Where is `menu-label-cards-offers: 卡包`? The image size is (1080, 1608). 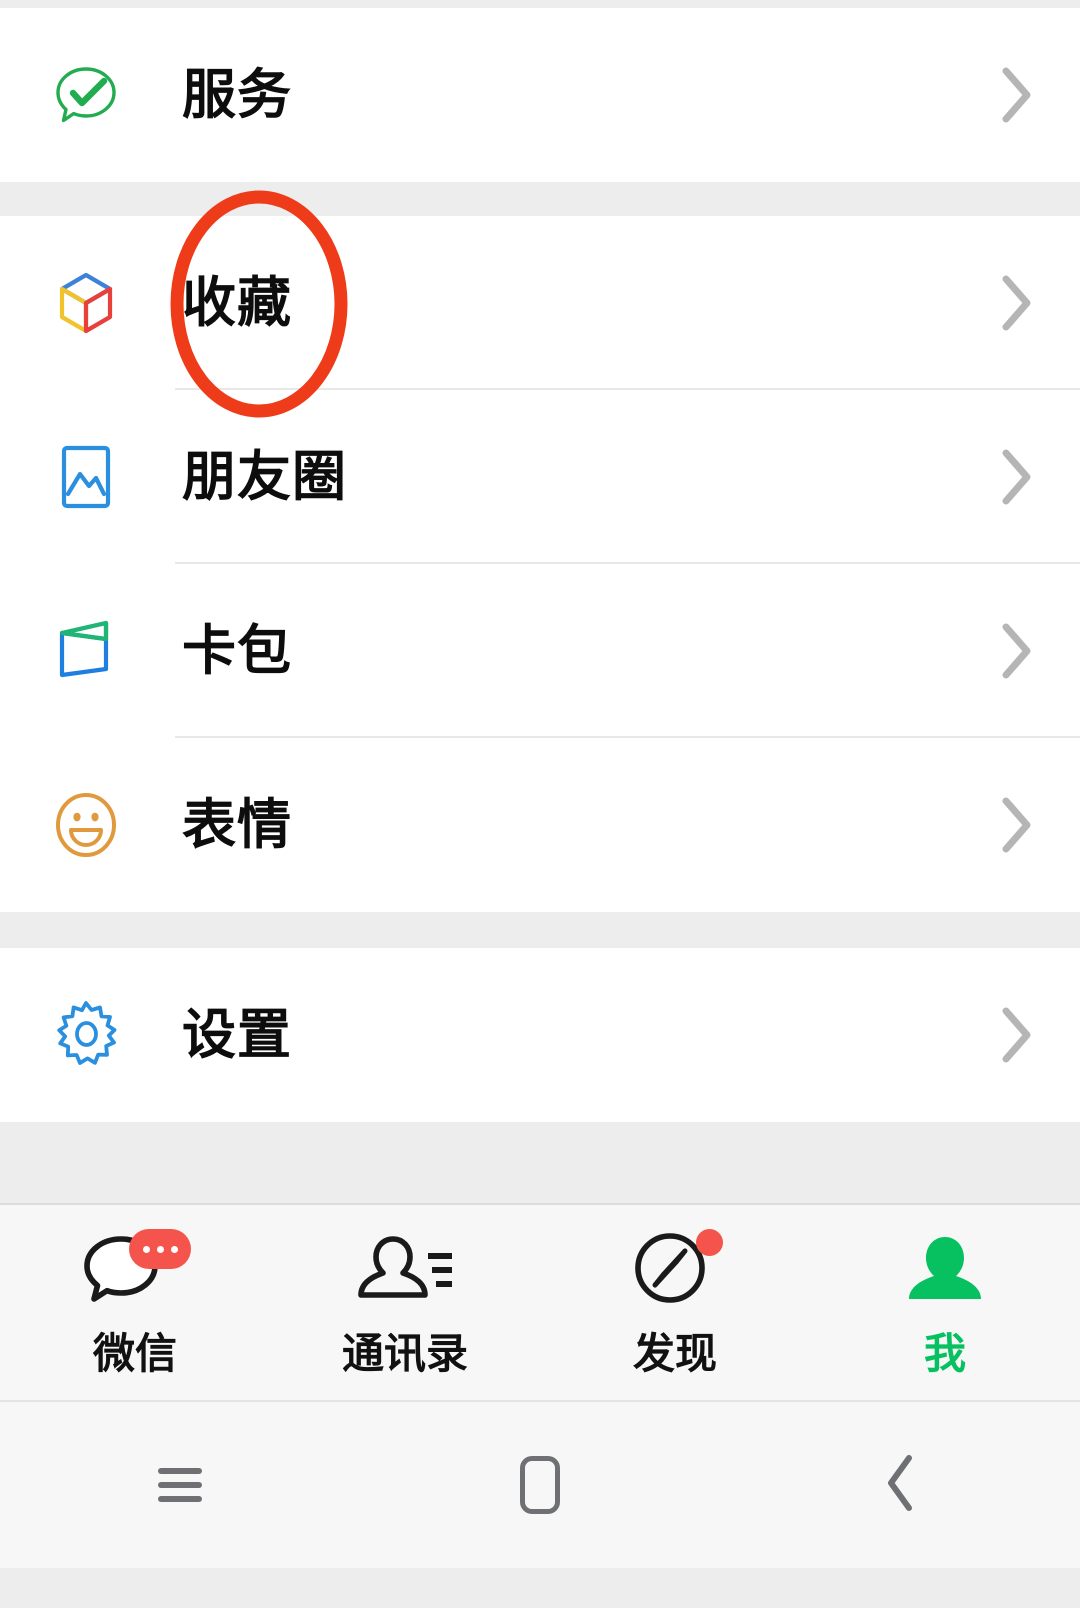
menu-label-cards-offers: 卡包 is located at coordinates (237, 651).